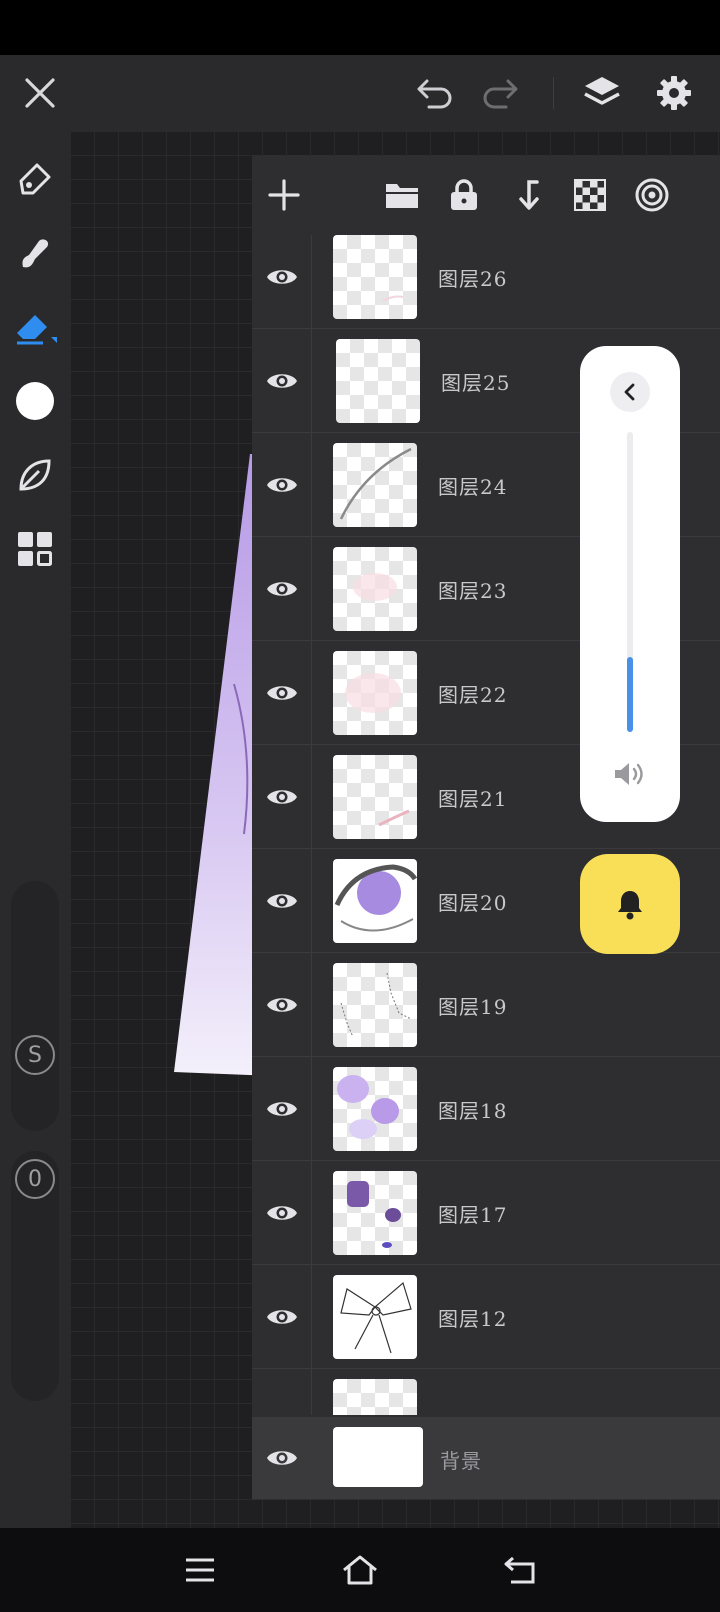  What do you see at coordinates (473, 1007) in the screenshot?
I see `layer-name: 图层19` at bounding box center [473, 1007].